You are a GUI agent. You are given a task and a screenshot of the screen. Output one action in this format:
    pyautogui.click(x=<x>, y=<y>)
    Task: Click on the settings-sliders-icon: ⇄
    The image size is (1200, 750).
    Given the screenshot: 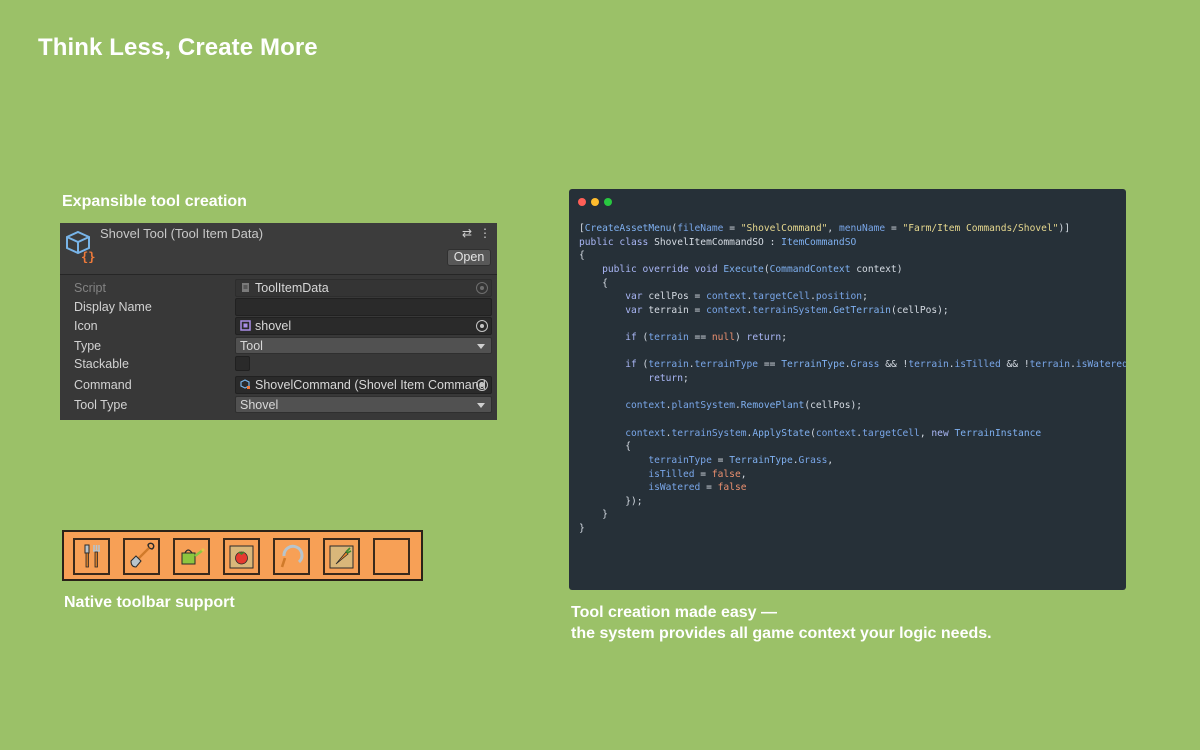 What is the action you would take?
    pyautogui.click(x=467, y=233)
    